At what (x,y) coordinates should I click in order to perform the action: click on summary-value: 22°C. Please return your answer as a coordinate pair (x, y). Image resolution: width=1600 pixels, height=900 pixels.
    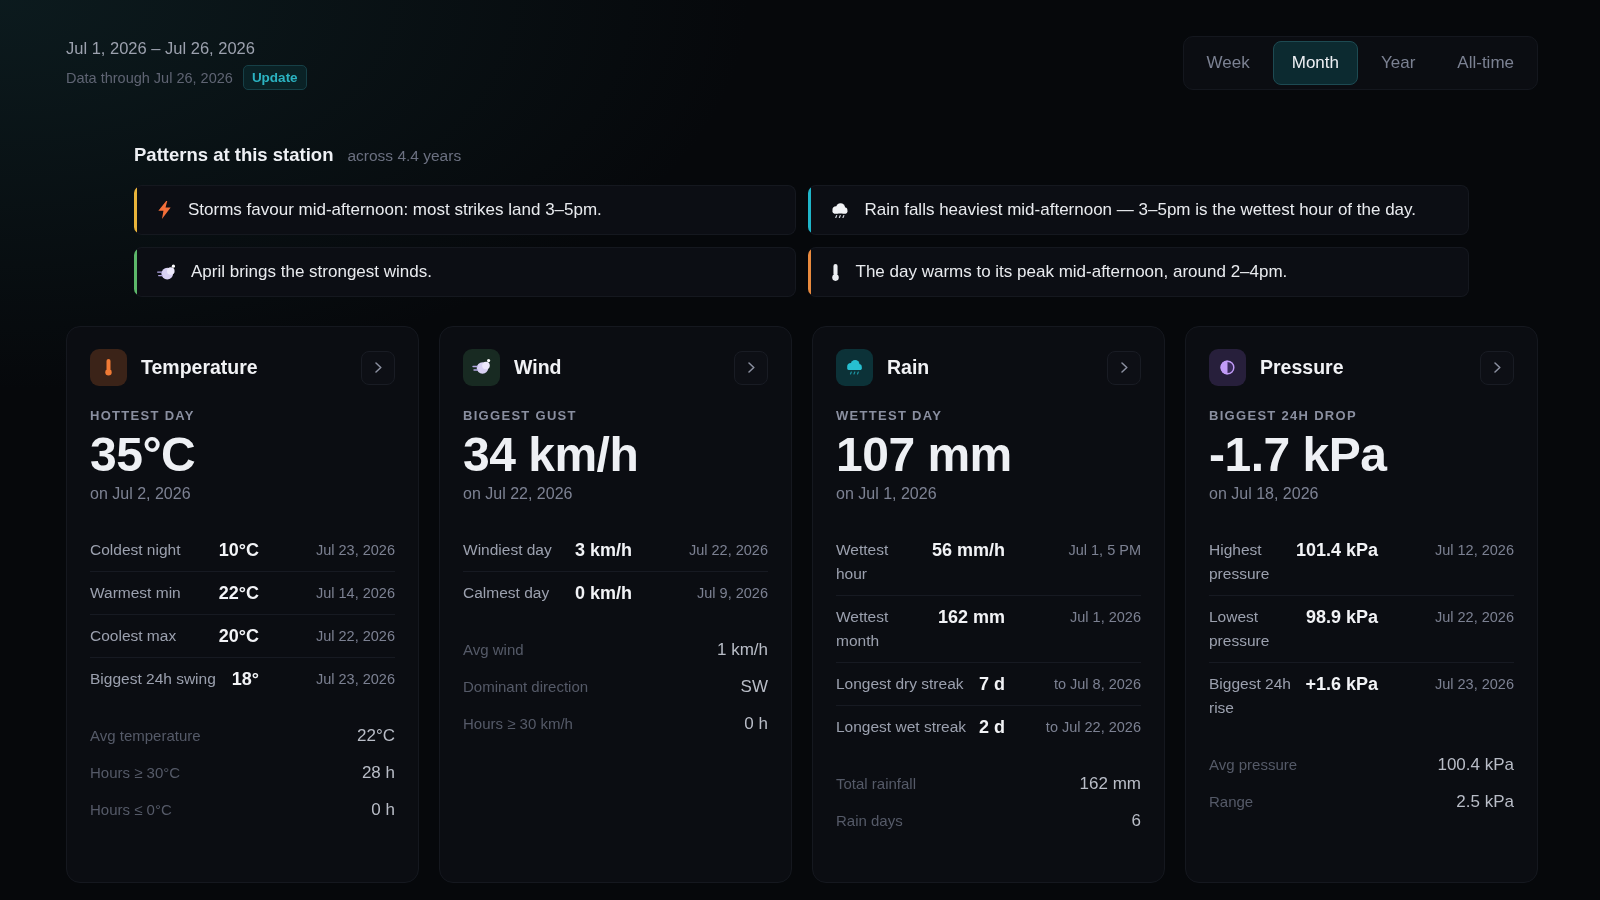
    Looking at the image, I should click on (376, 735).